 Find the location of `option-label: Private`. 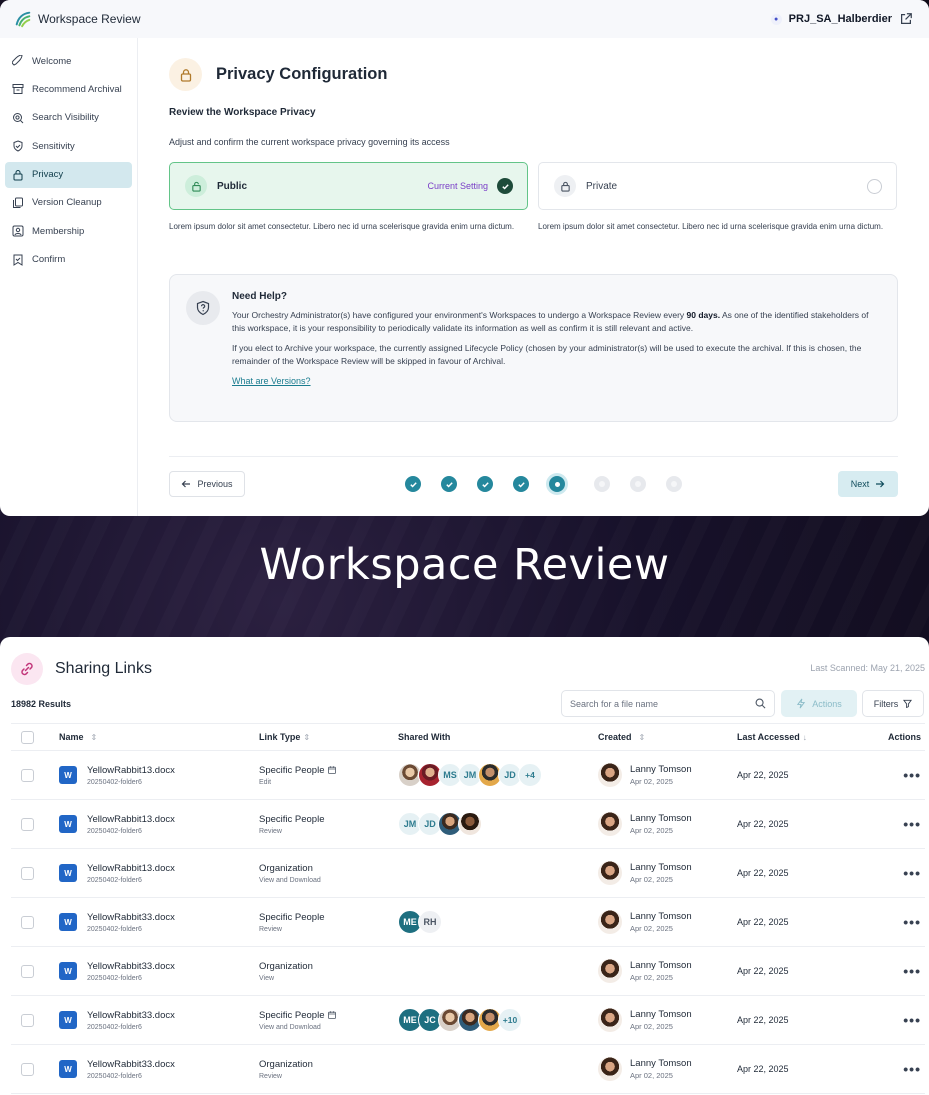

option-label: Private is located at coordinates (602, 186).